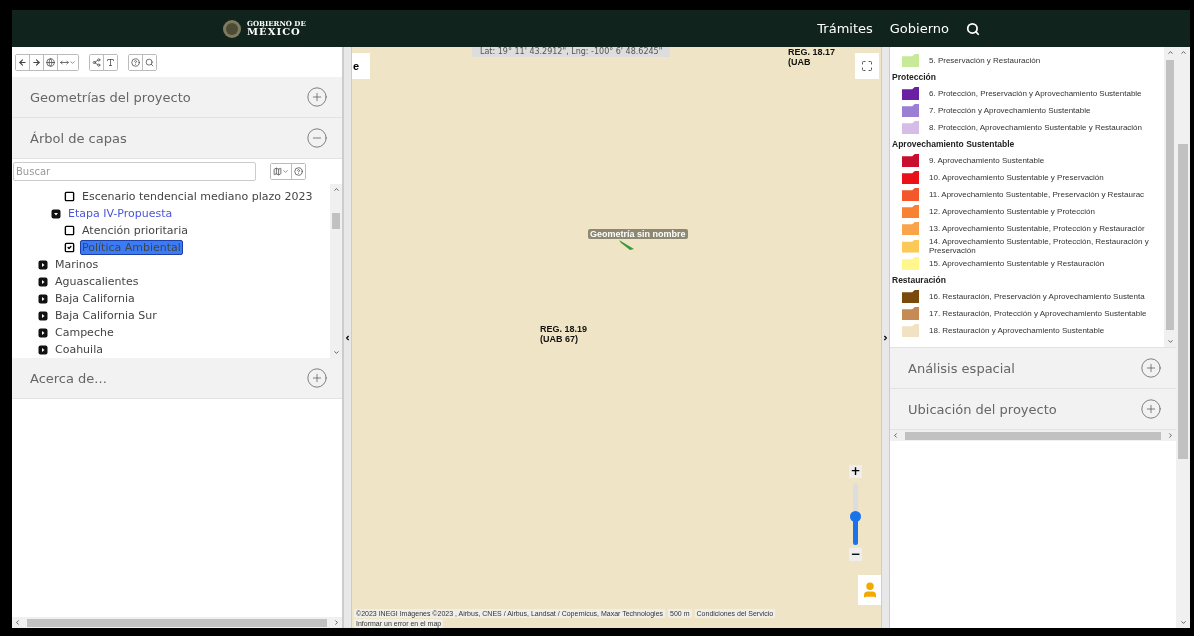 This screenshot has height=636, width=1194. Describe the element at coordinates (564, 329) in the screenshot. I see `region-label: REG. 18.19` at that location.